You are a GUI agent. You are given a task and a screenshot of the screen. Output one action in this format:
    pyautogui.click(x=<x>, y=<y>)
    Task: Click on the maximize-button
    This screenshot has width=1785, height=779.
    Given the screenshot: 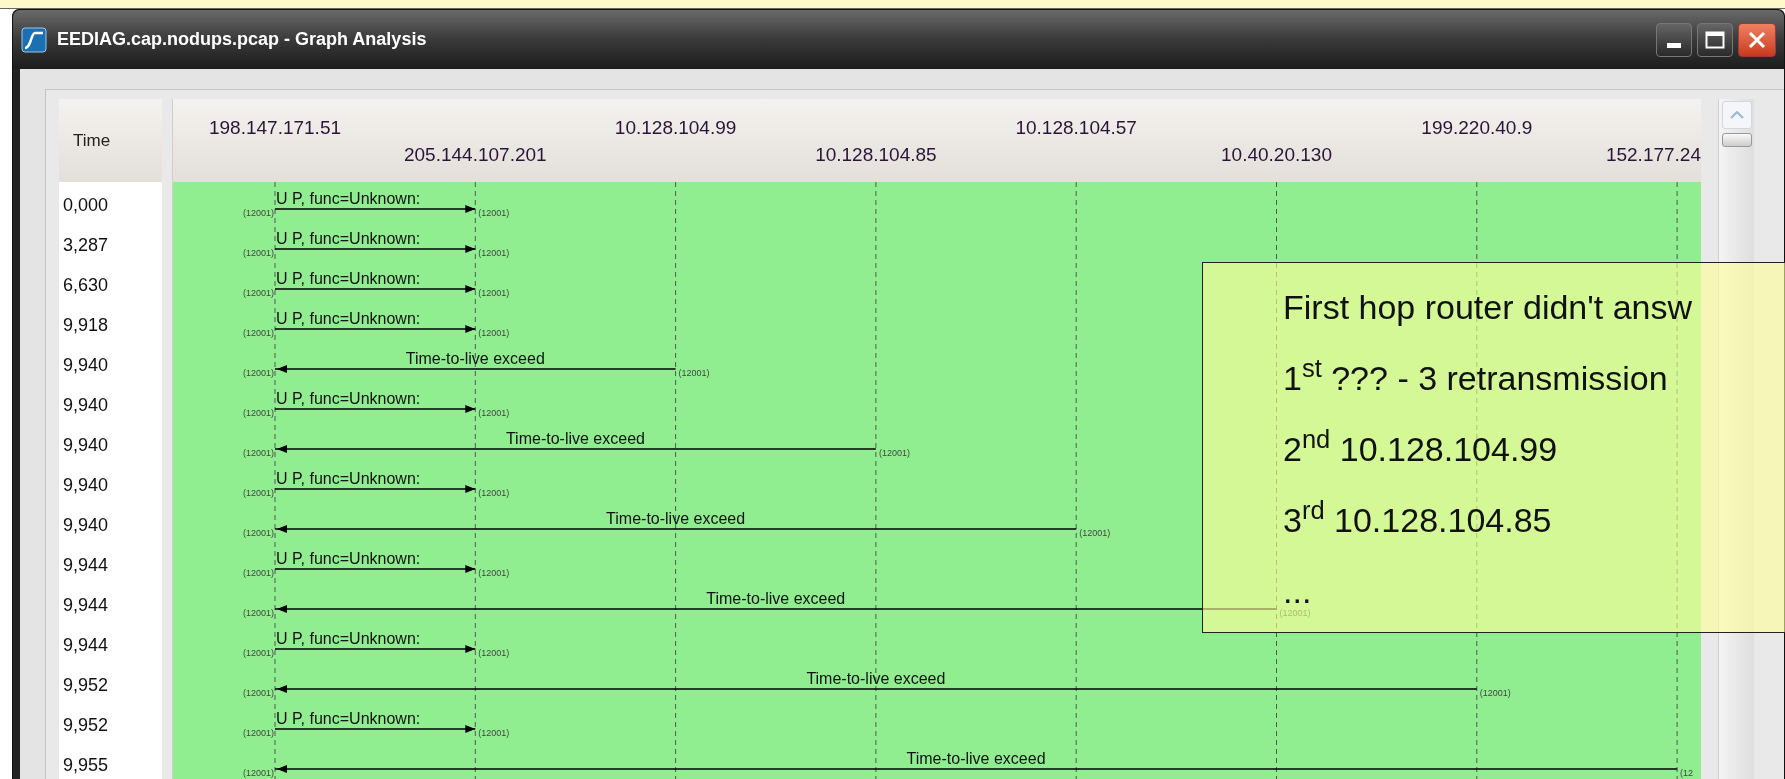 What is the action you would take?
    pyautogui.click(x=1715, y=39)
    